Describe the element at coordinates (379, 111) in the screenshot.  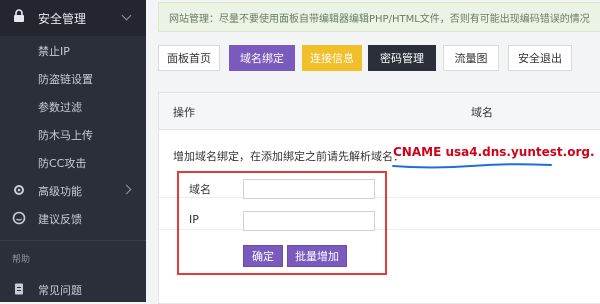
I see `table-header: 操作 域名` at that location.